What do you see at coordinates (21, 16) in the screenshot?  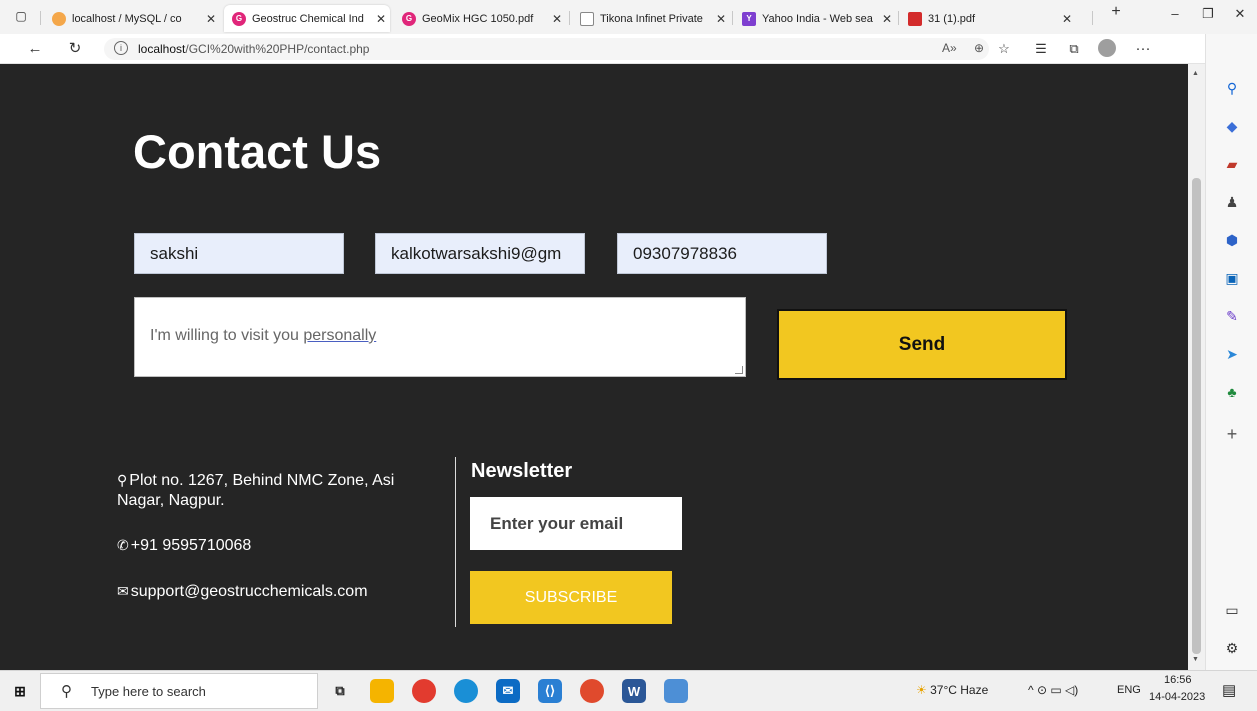 I see `tab-actions-icon: ▢` at bounding box center [21, 16].